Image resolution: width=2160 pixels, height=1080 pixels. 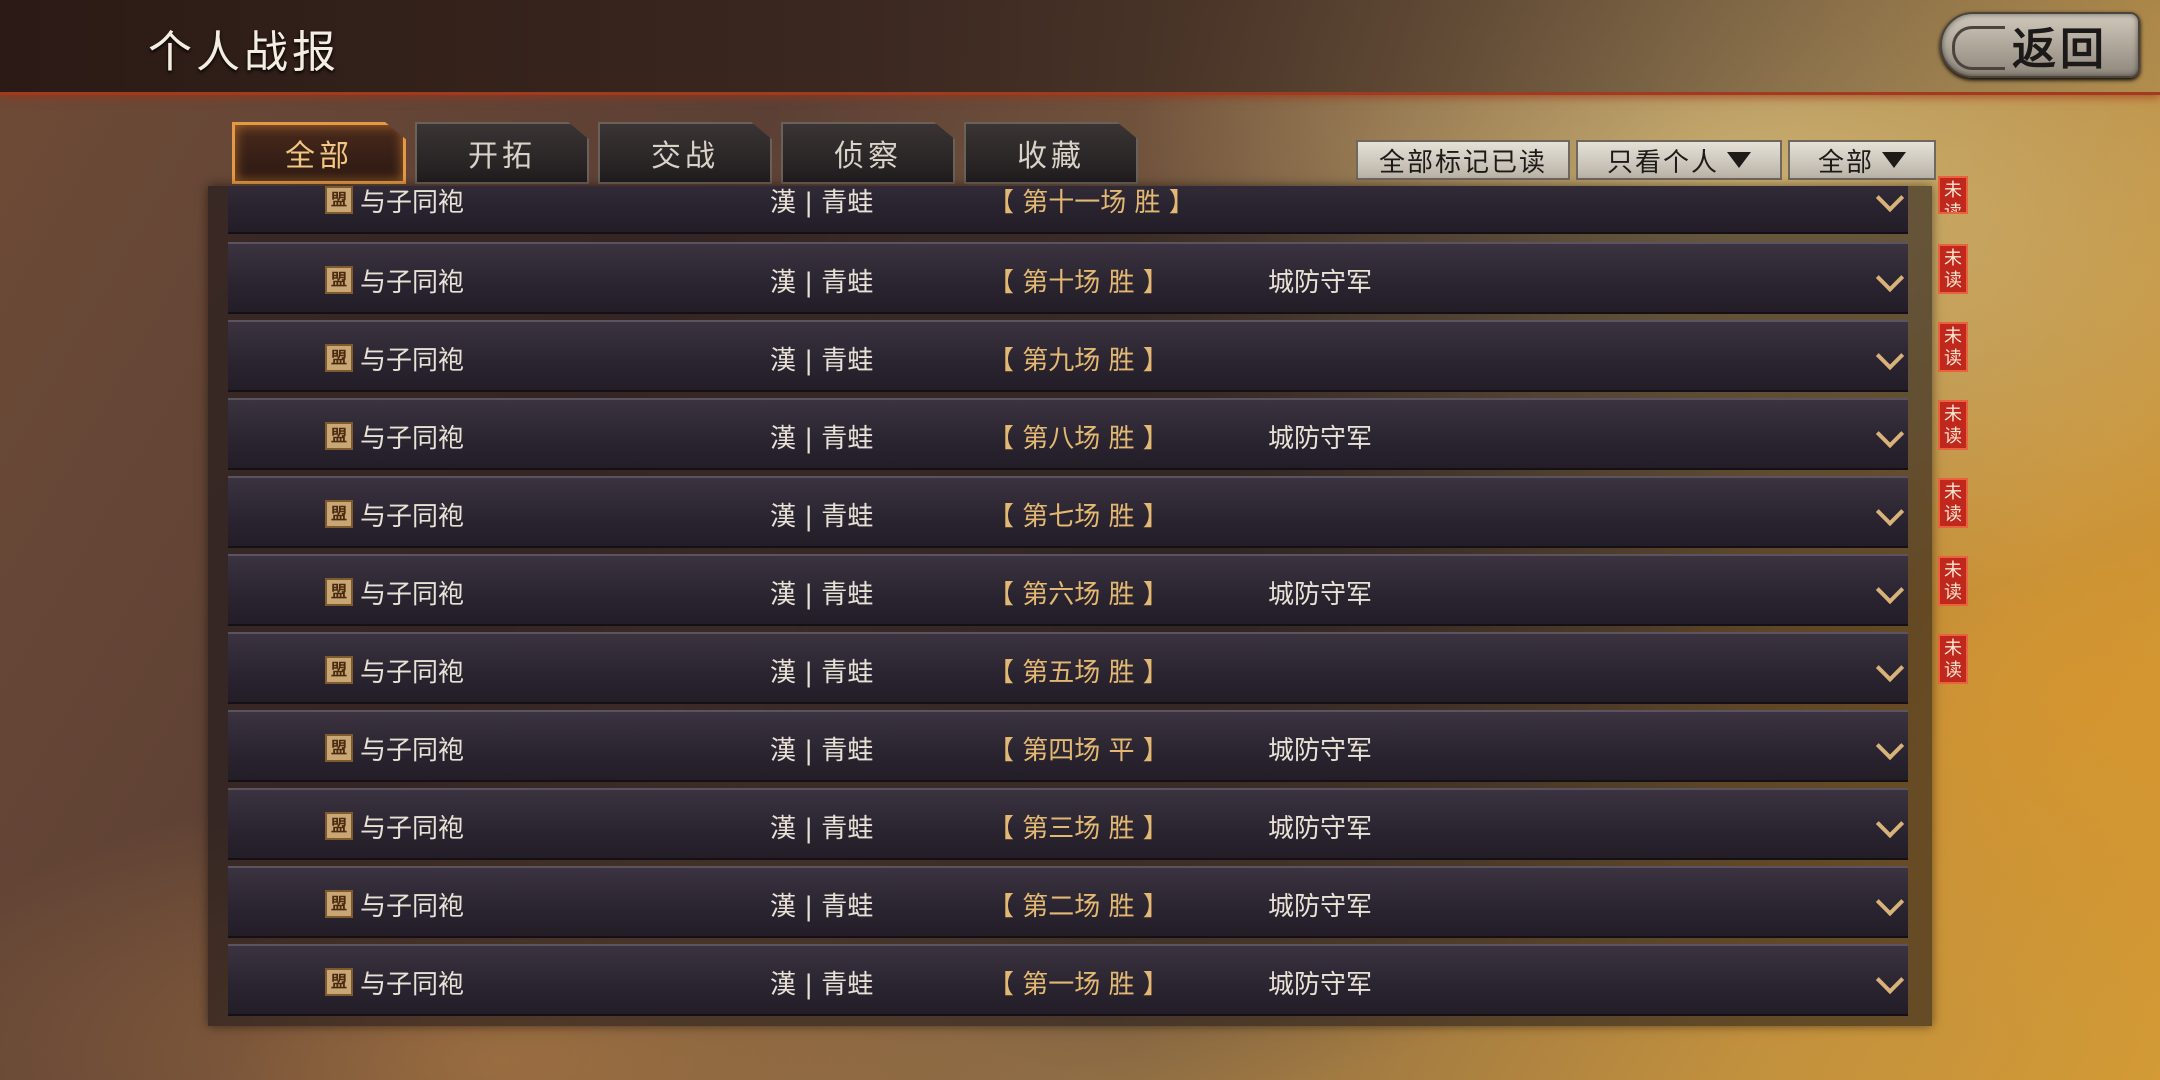 I want to click on mark-all-read-label: 全部标记已读, so click(x=1462, y=162).